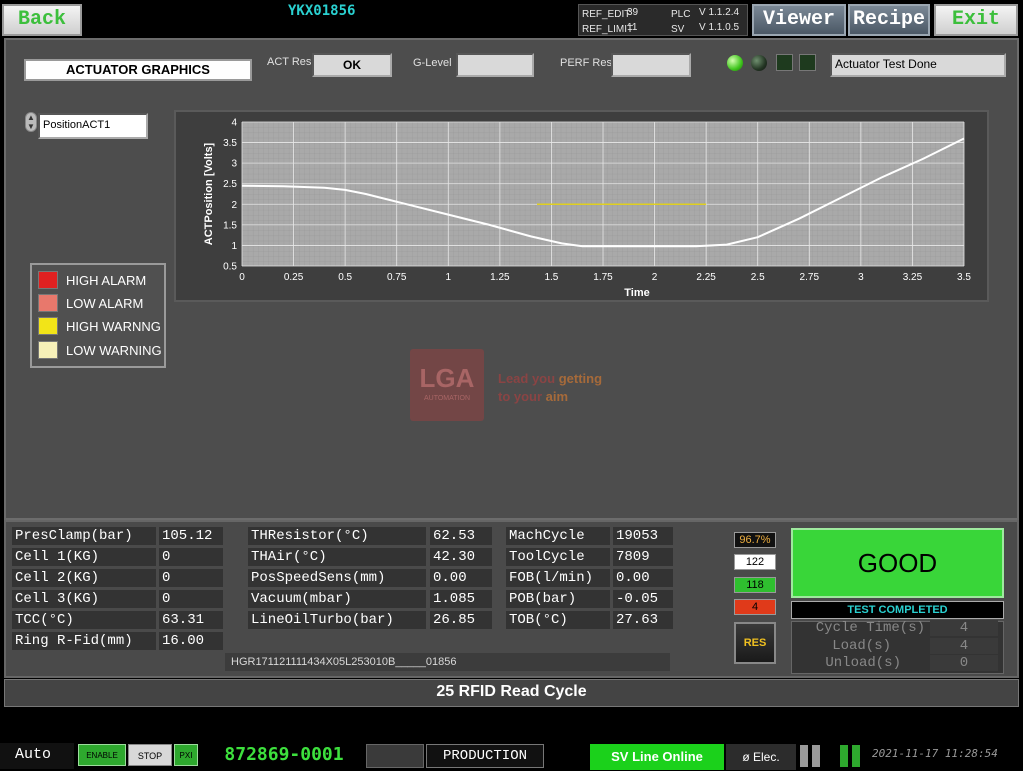  I want to click on y-tick-label: 2, so click(234, 205).